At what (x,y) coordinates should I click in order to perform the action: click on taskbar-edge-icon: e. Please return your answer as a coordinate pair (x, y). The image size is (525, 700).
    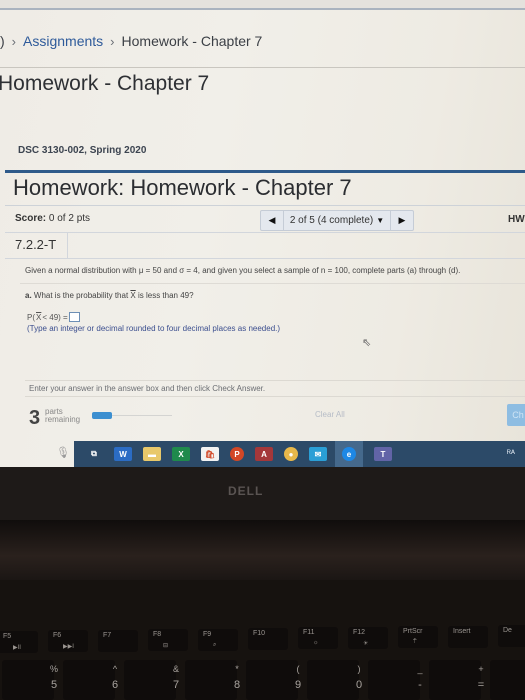
    Looking at the image, I should click on (349, 454).